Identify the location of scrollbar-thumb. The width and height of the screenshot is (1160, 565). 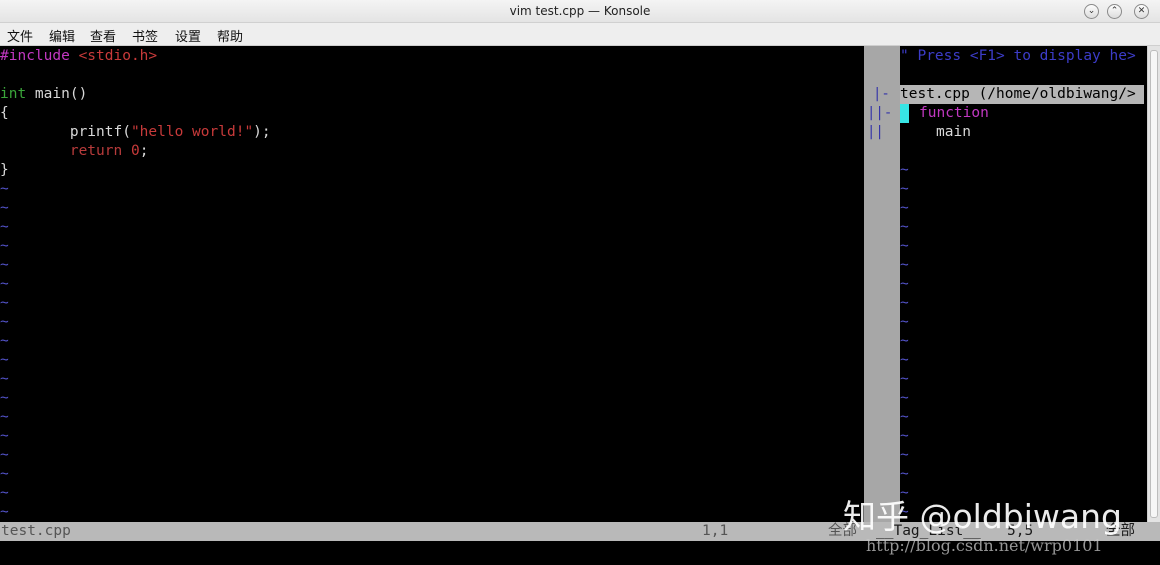
(1154, 284).